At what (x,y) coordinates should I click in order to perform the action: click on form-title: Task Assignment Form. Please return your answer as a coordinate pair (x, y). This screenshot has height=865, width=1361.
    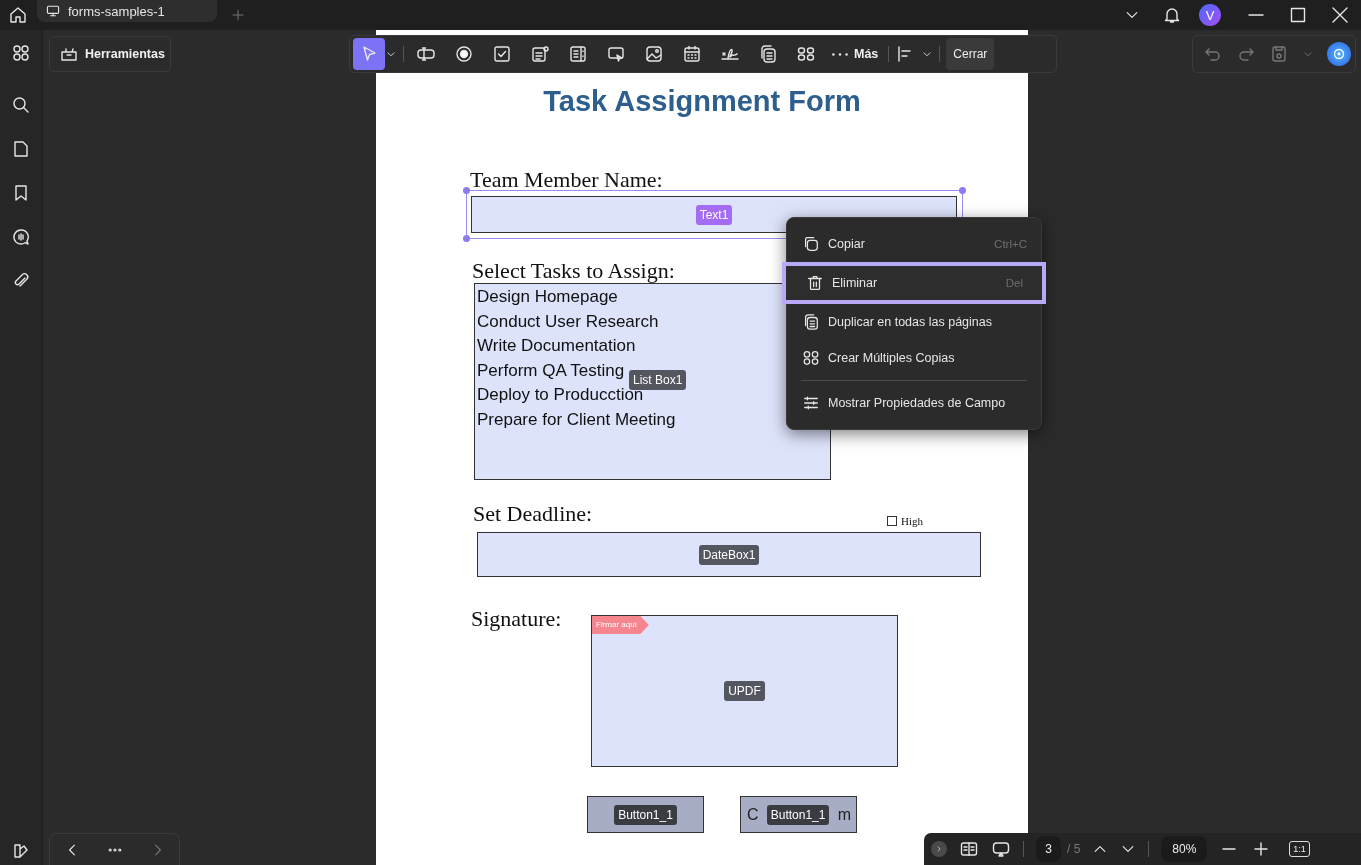
    Looking at the image, I should click on (702, 102).